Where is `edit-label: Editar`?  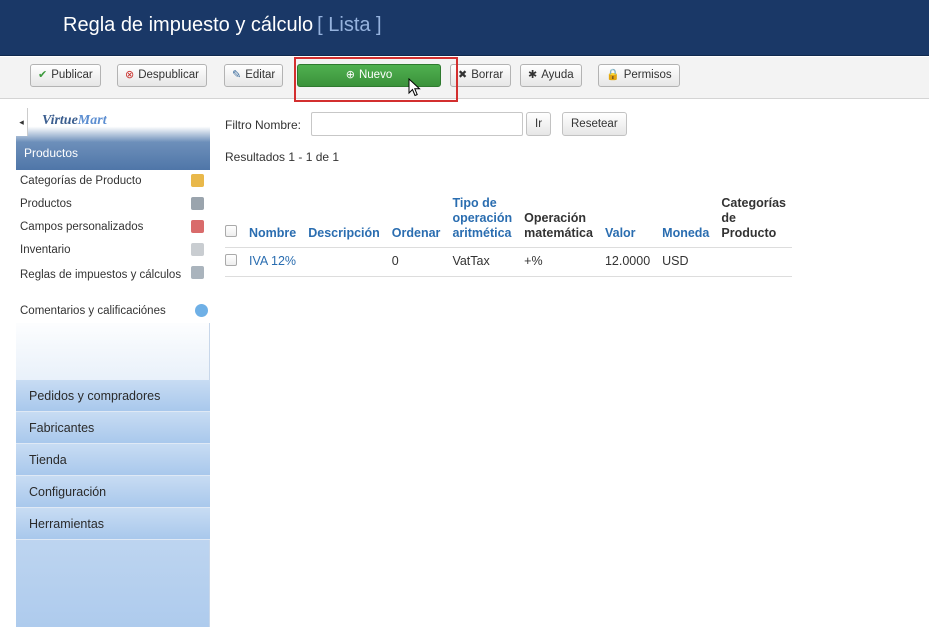
edit-label: Editar is located at coordinates (260, 75).